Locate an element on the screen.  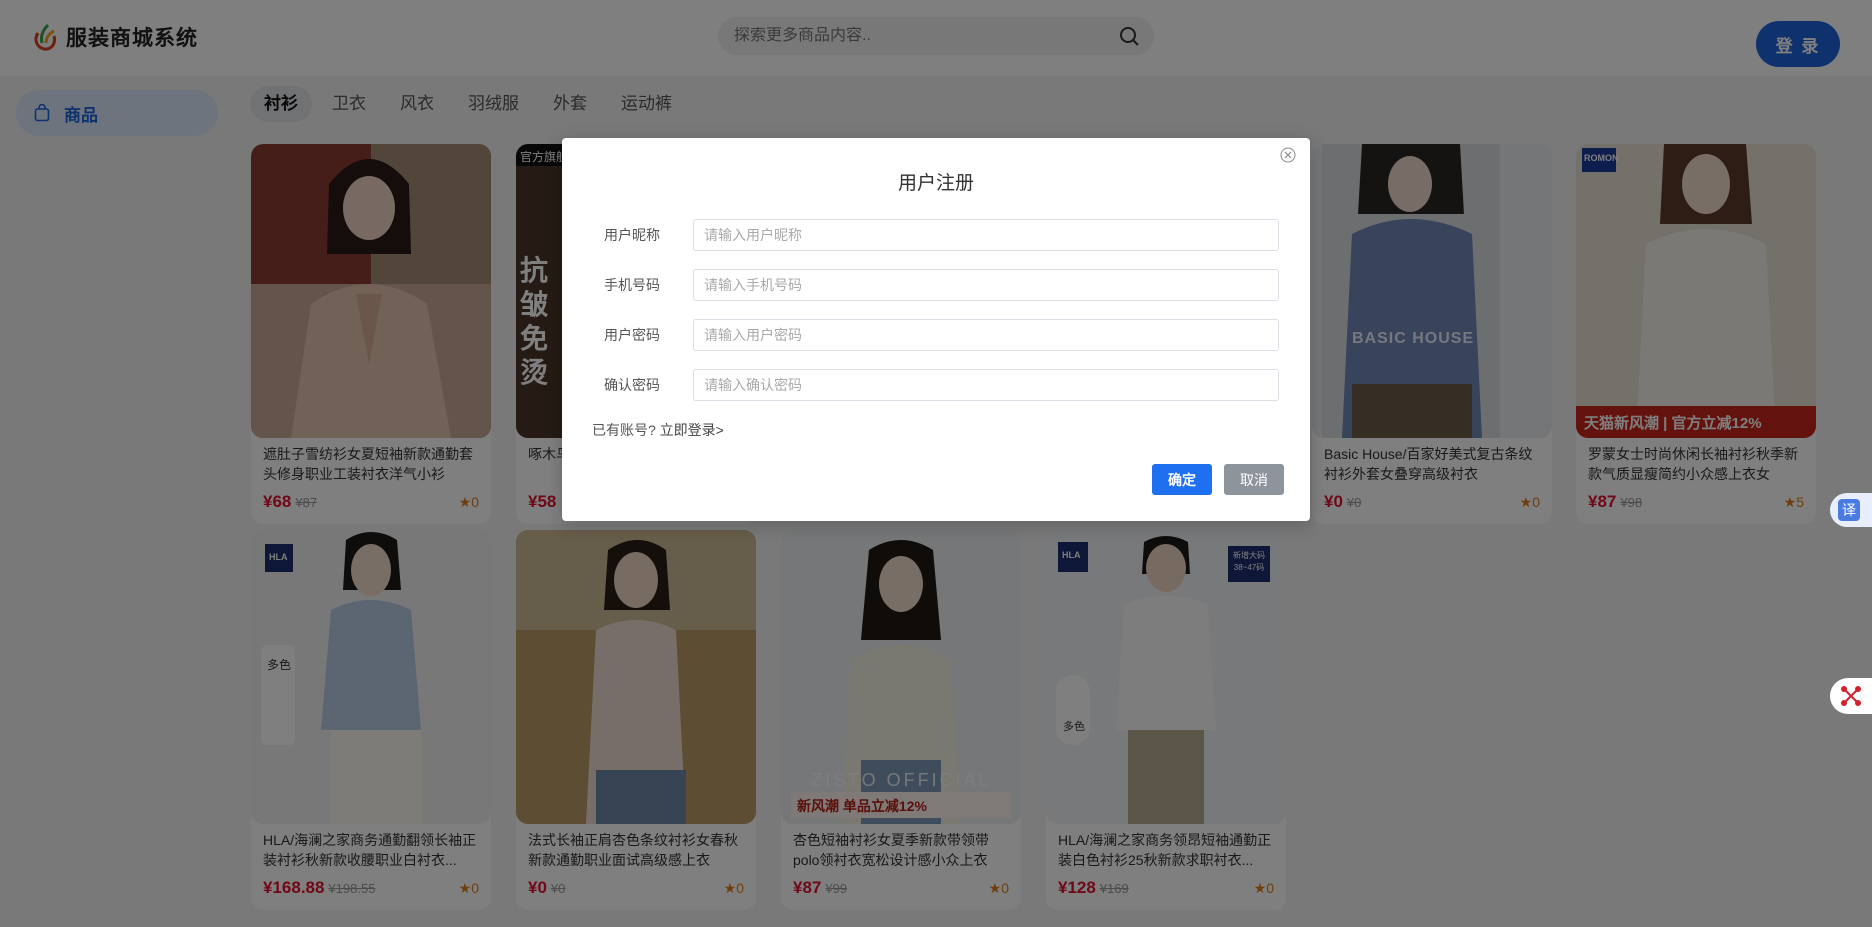
nickname-label: 用户昵称 is located at coordinates (632, 235).